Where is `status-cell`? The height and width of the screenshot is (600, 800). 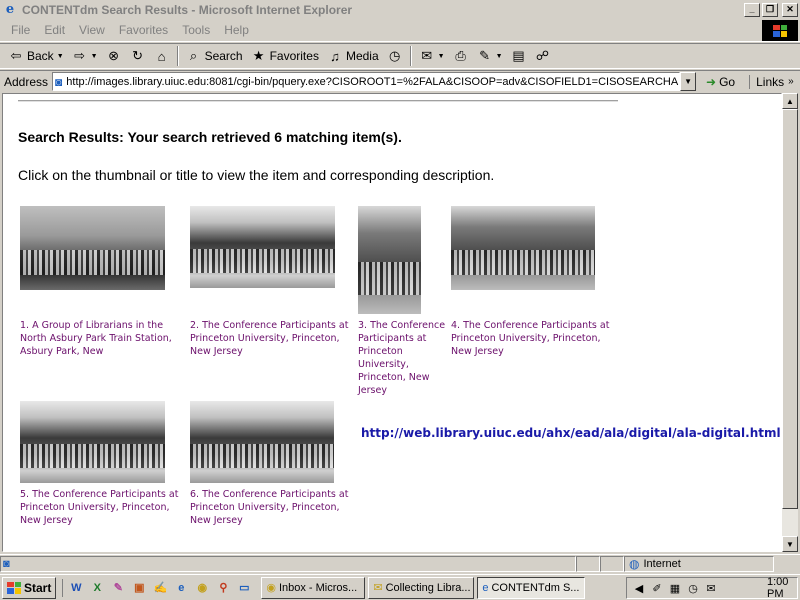
status-cell is located at coordinates (588, 563).